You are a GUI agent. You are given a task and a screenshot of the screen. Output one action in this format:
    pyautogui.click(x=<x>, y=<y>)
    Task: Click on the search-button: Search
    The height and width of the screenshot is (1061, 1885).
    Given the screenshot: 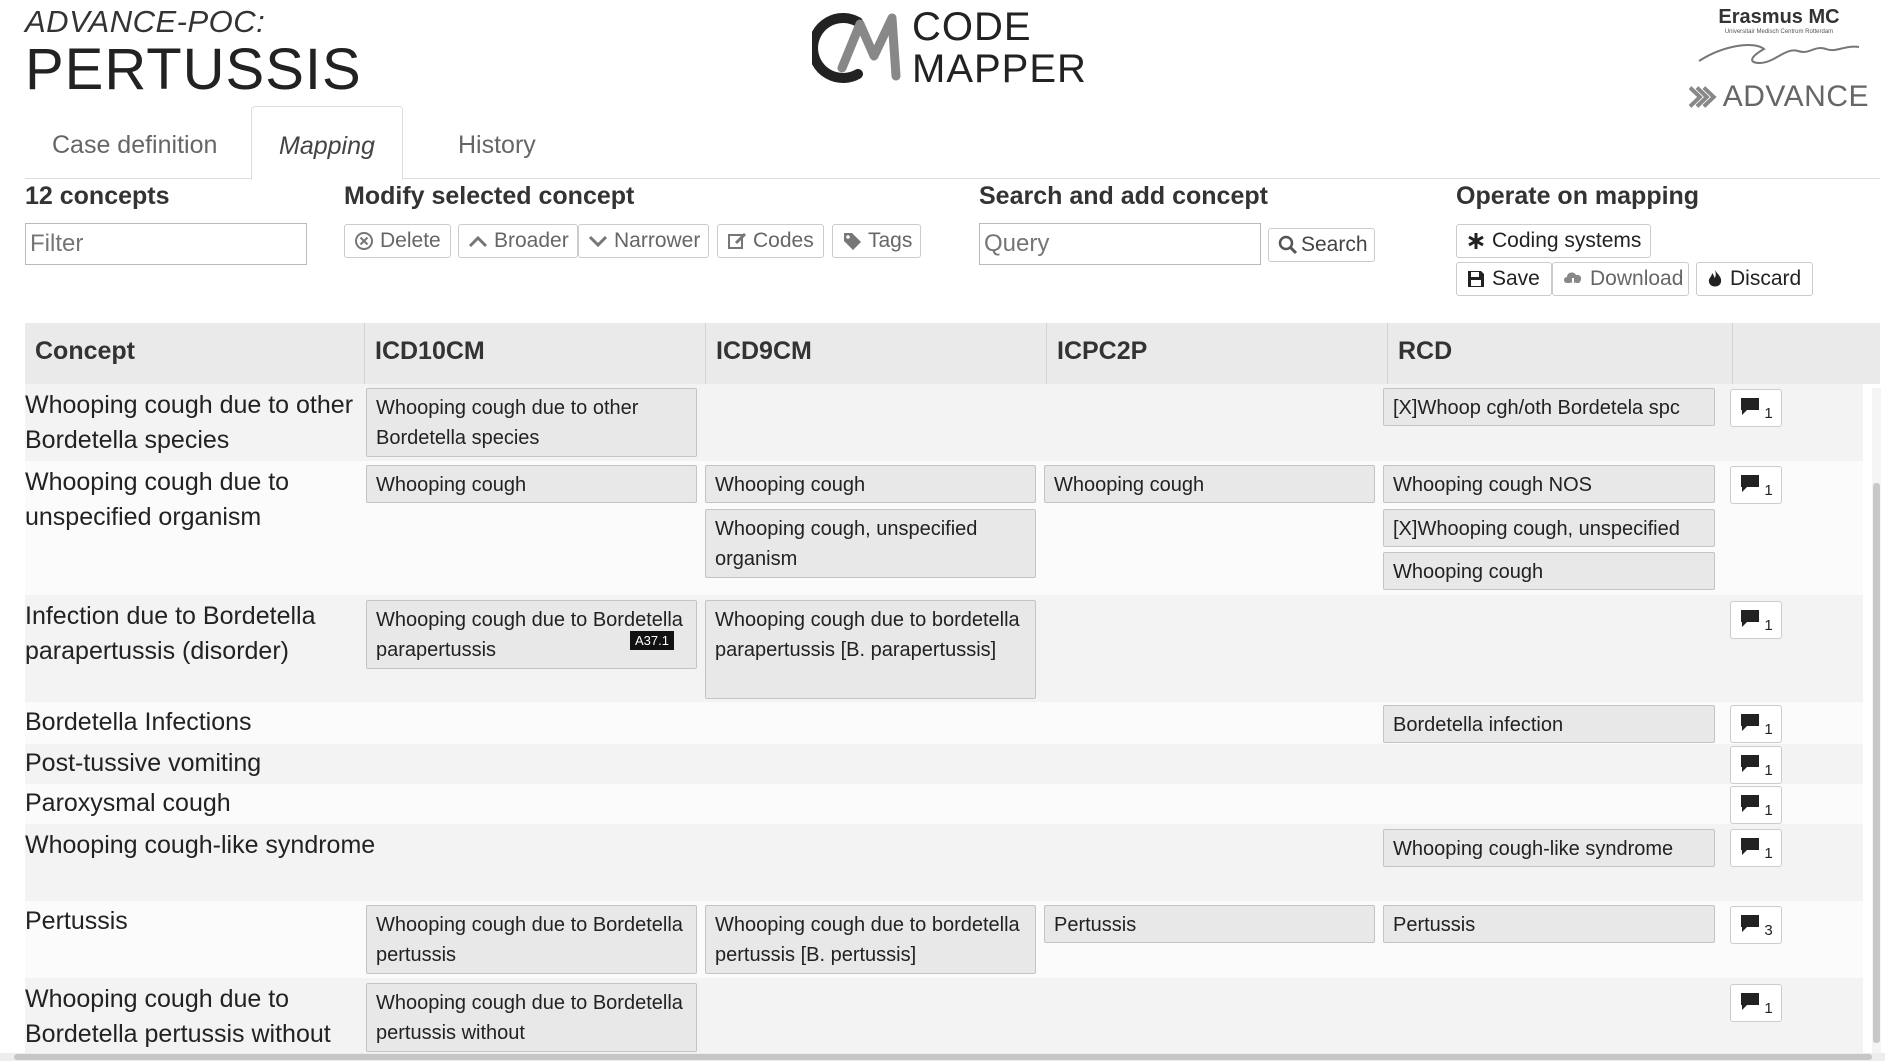 What is the action you would take?
    pyautogui.click(x=1321, y=245)
    